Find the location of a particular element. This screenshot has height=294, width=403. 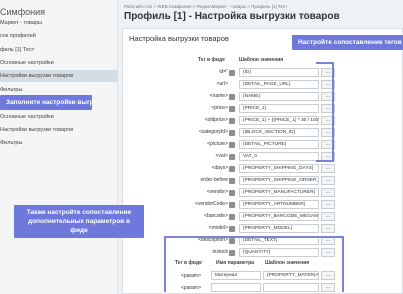

sidebar-item-profile-1: филь [1] Тест is located at coordinates (59, 50).